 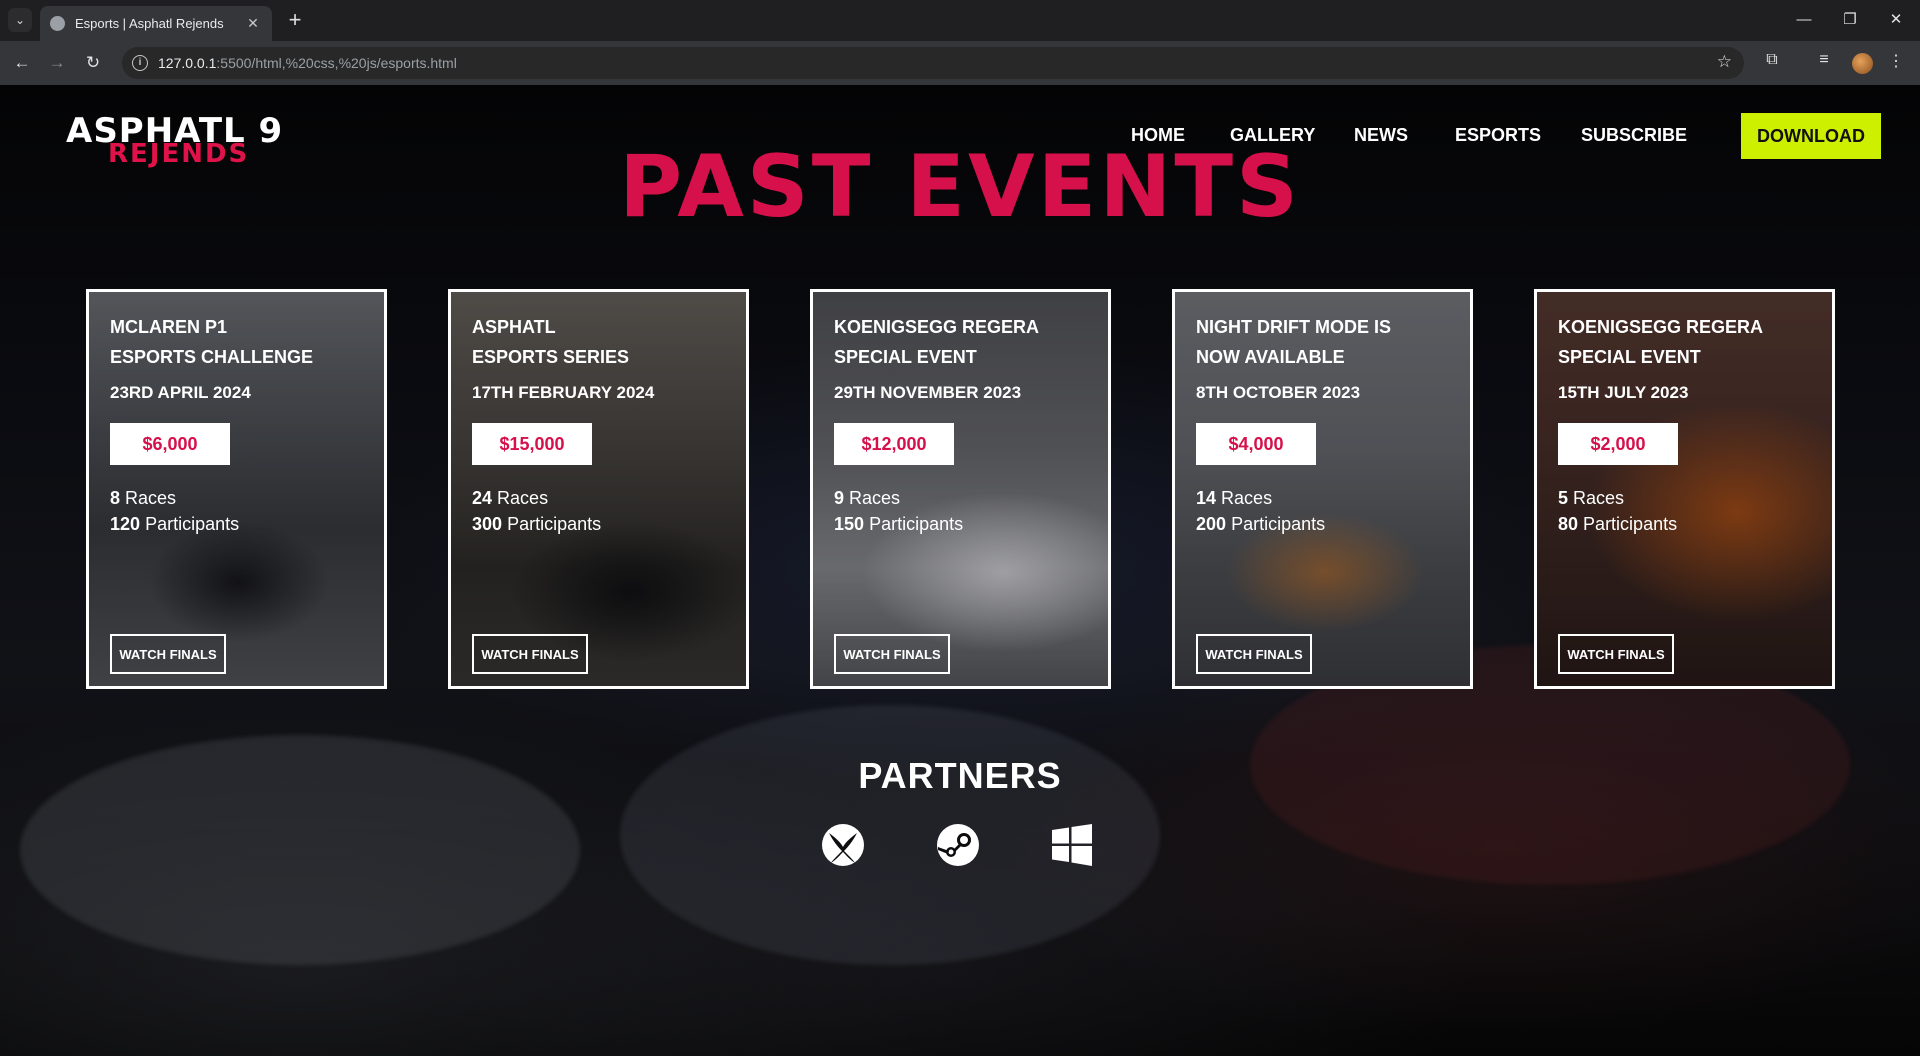 I want to click on event-date: 29TH NOVEMBER 2023, so click(x=928, y=392).